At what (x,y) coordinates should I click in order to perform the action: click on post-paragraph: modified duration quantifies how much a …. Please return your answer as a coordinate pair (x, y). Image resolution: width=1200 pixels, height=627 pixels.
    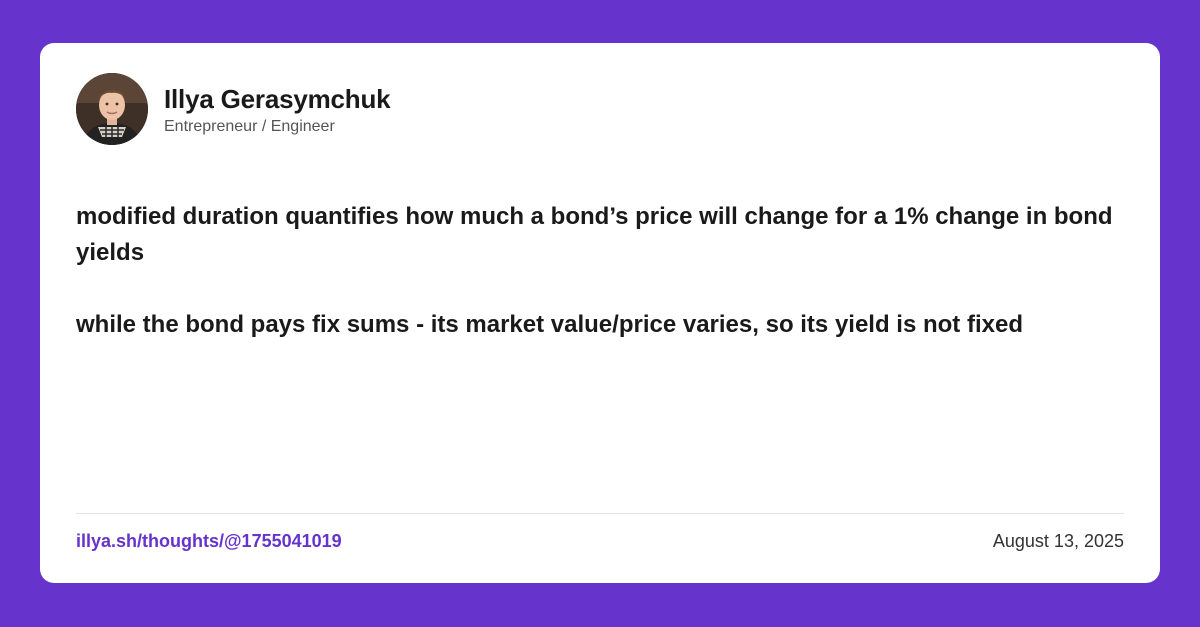
    Looking at the image, I should click on (594, 234).